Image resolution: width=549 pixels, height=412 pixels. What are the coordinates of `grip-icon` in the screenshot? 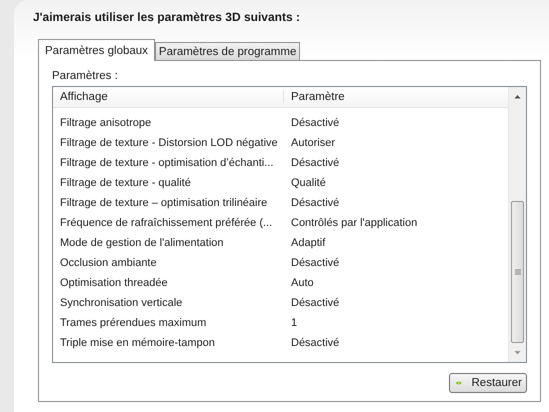 It's located at (517, 271).